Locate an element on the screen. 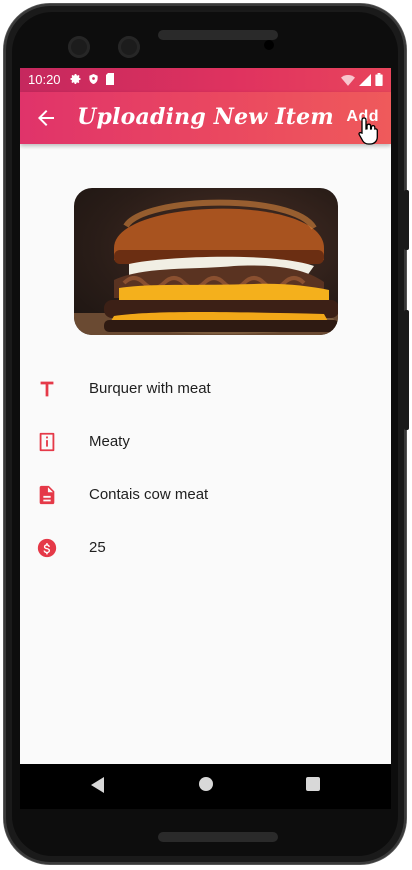 The height and width of the screenshot is (870, 412). proximity-sensor is located at coordinates (269, 45).